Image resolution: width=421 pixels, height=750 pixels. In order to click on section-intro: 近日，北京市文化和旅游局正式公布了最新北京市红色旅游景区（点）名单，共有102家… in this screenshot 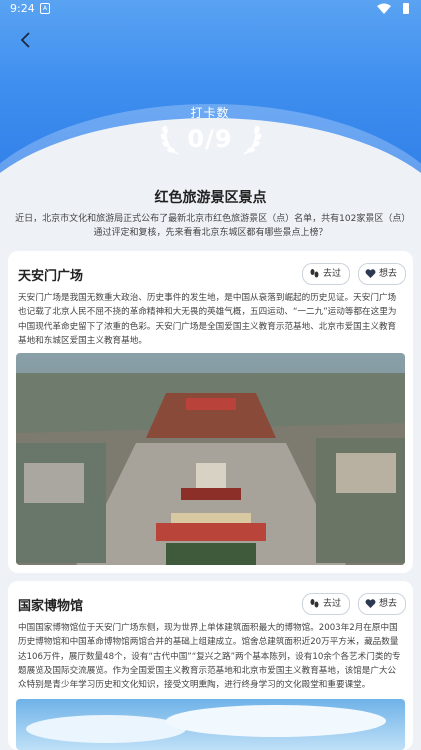, I will do `click(210, 226)`.